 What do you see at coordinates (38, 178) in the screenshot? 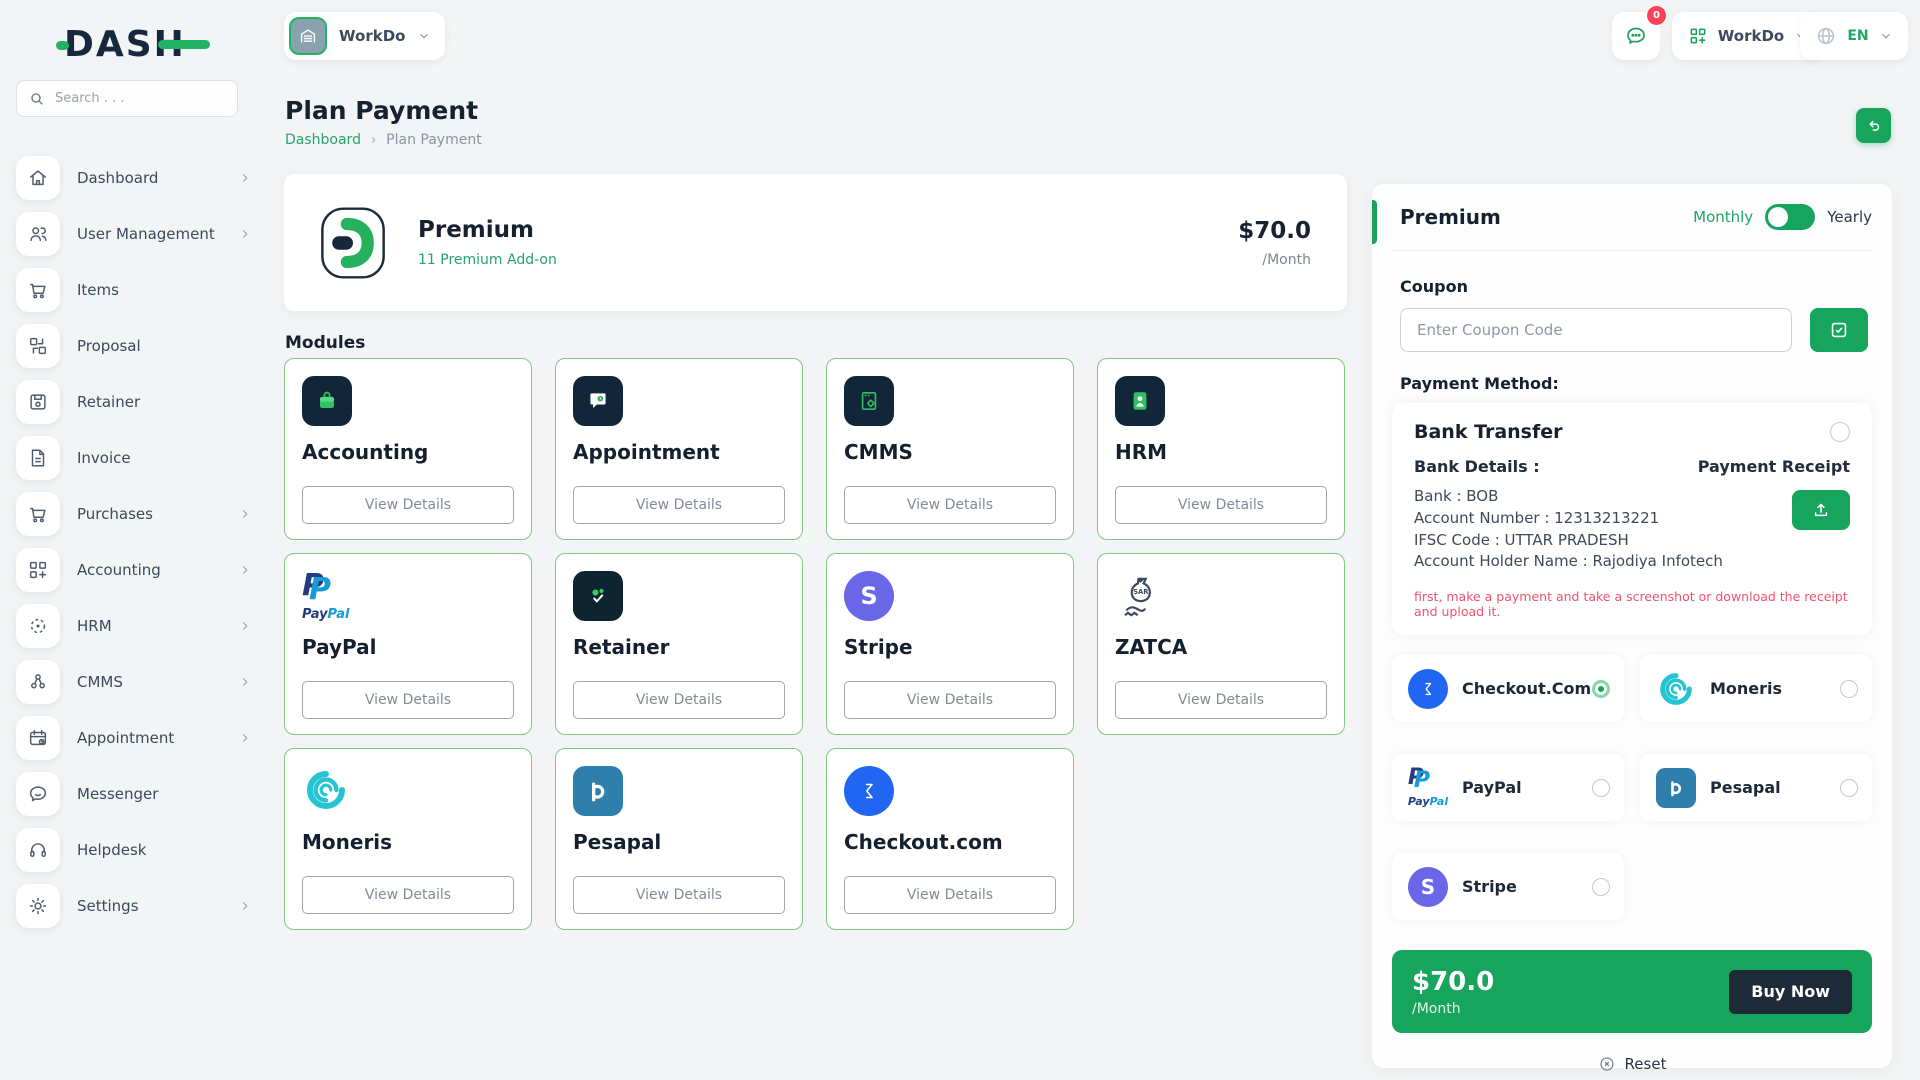
I see `home-icon` at bounding box center [38, 178].